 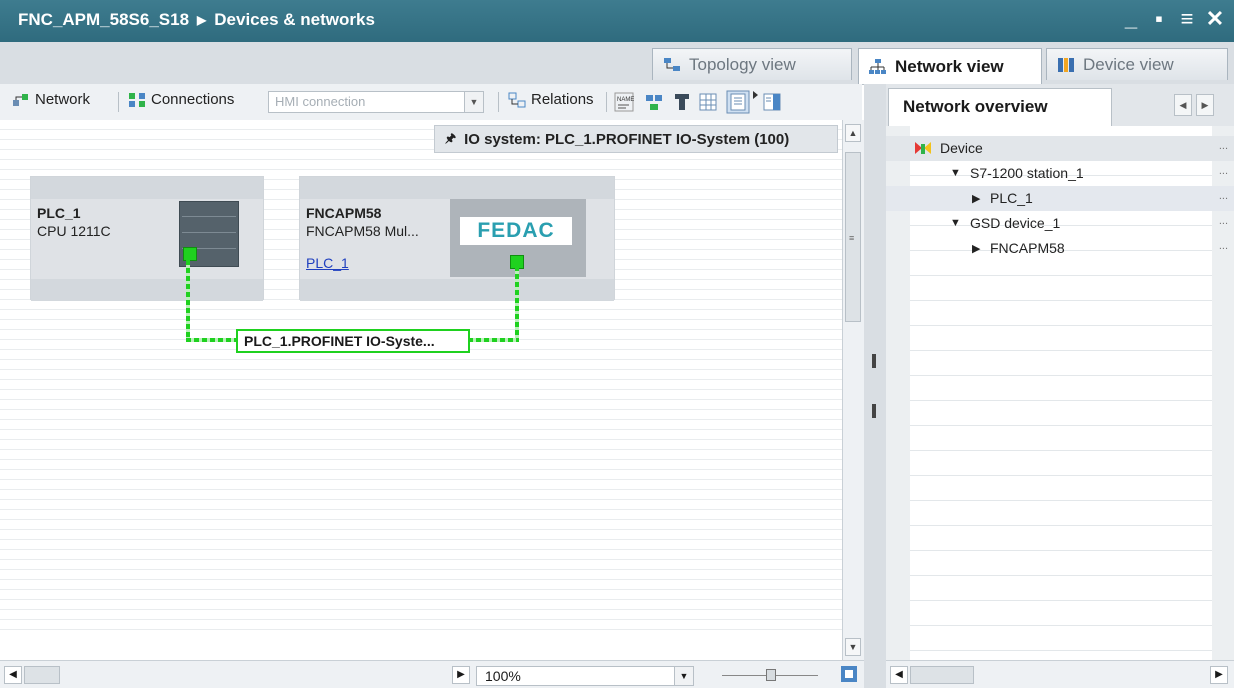 I want to click on overview-toggle-icon, so click(x=738, y=102).